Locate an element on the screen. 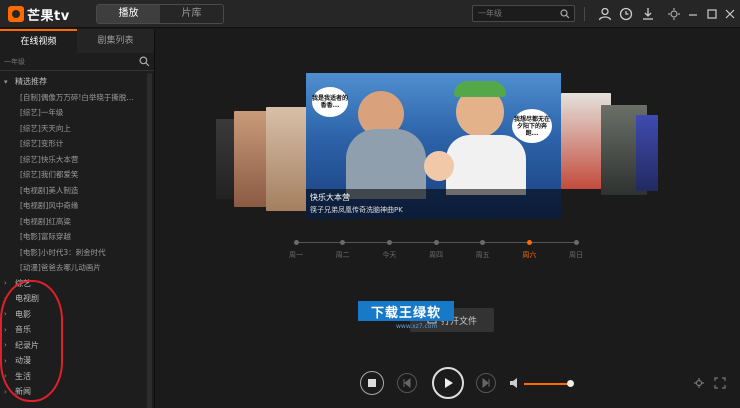 This screenshot has width=740, height=408. next-button is located at coordinates (486, 383).